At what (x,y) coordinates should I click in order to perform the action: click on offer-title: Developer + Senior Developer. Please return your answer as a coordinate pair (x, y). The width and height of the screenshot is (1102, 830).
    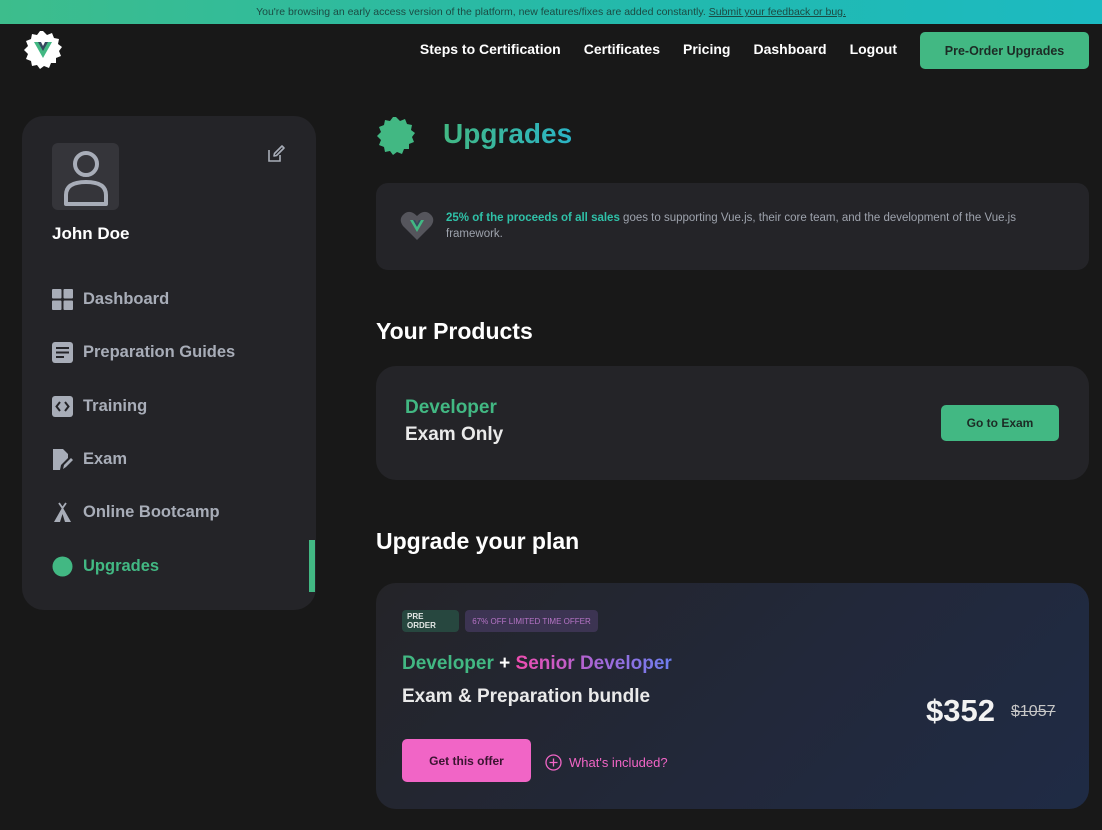
    Looking at the image, I should click on (537, 664).